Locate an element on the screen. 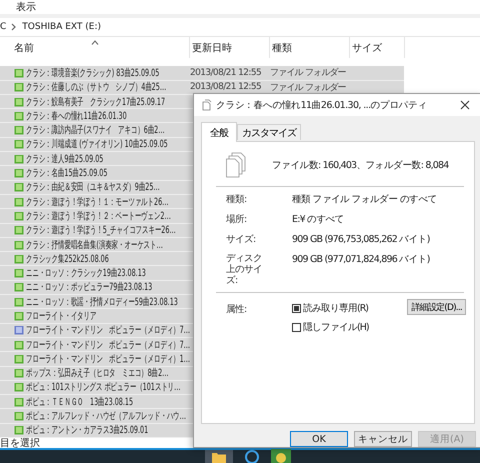  field-value: 909 GB (976,753,085,262 バイト) is located at coordinates (361, 239).